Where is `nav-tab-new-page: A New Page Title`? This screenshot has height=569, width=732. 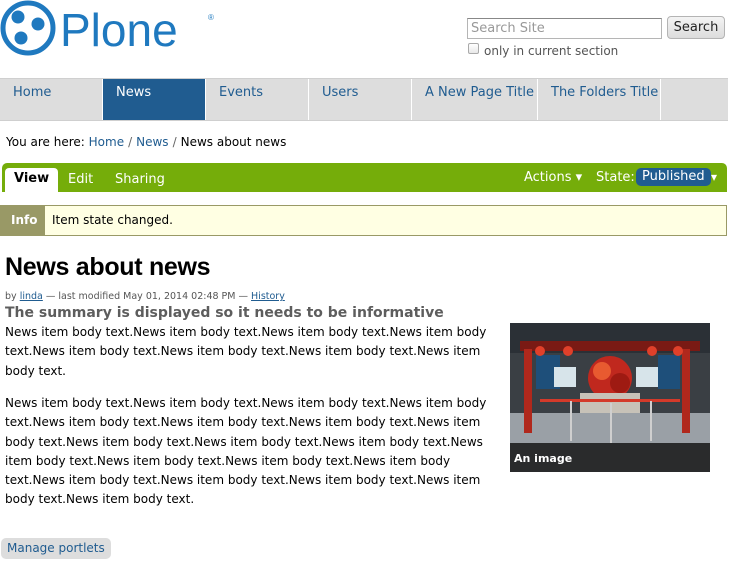 nav-tab-new-page: A New Page Title is located at coordinates (475, 99).